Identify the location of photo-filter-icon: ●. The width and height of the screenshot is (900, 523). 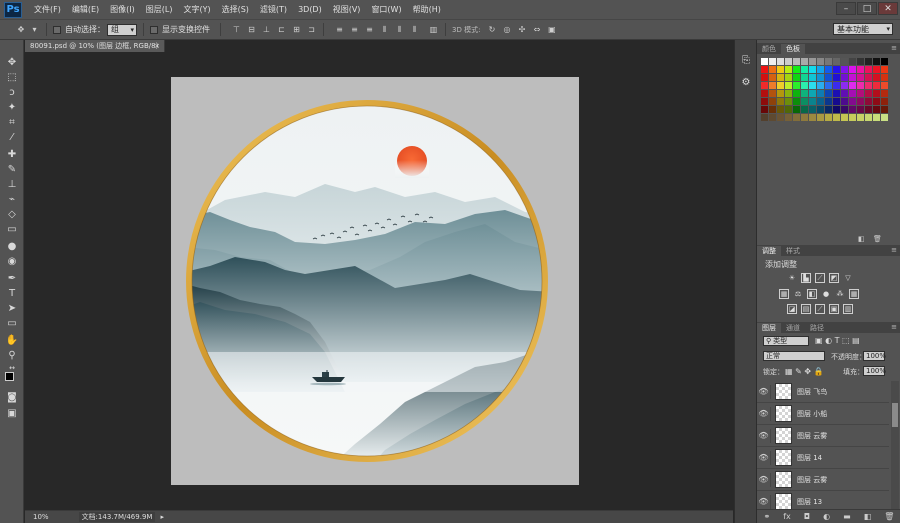
(826, 294).